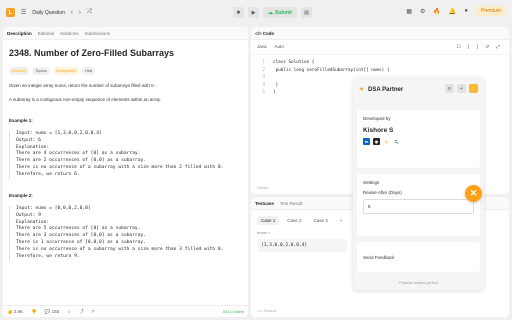  I want to click on case-tab: Case 1, so click(268, 220).